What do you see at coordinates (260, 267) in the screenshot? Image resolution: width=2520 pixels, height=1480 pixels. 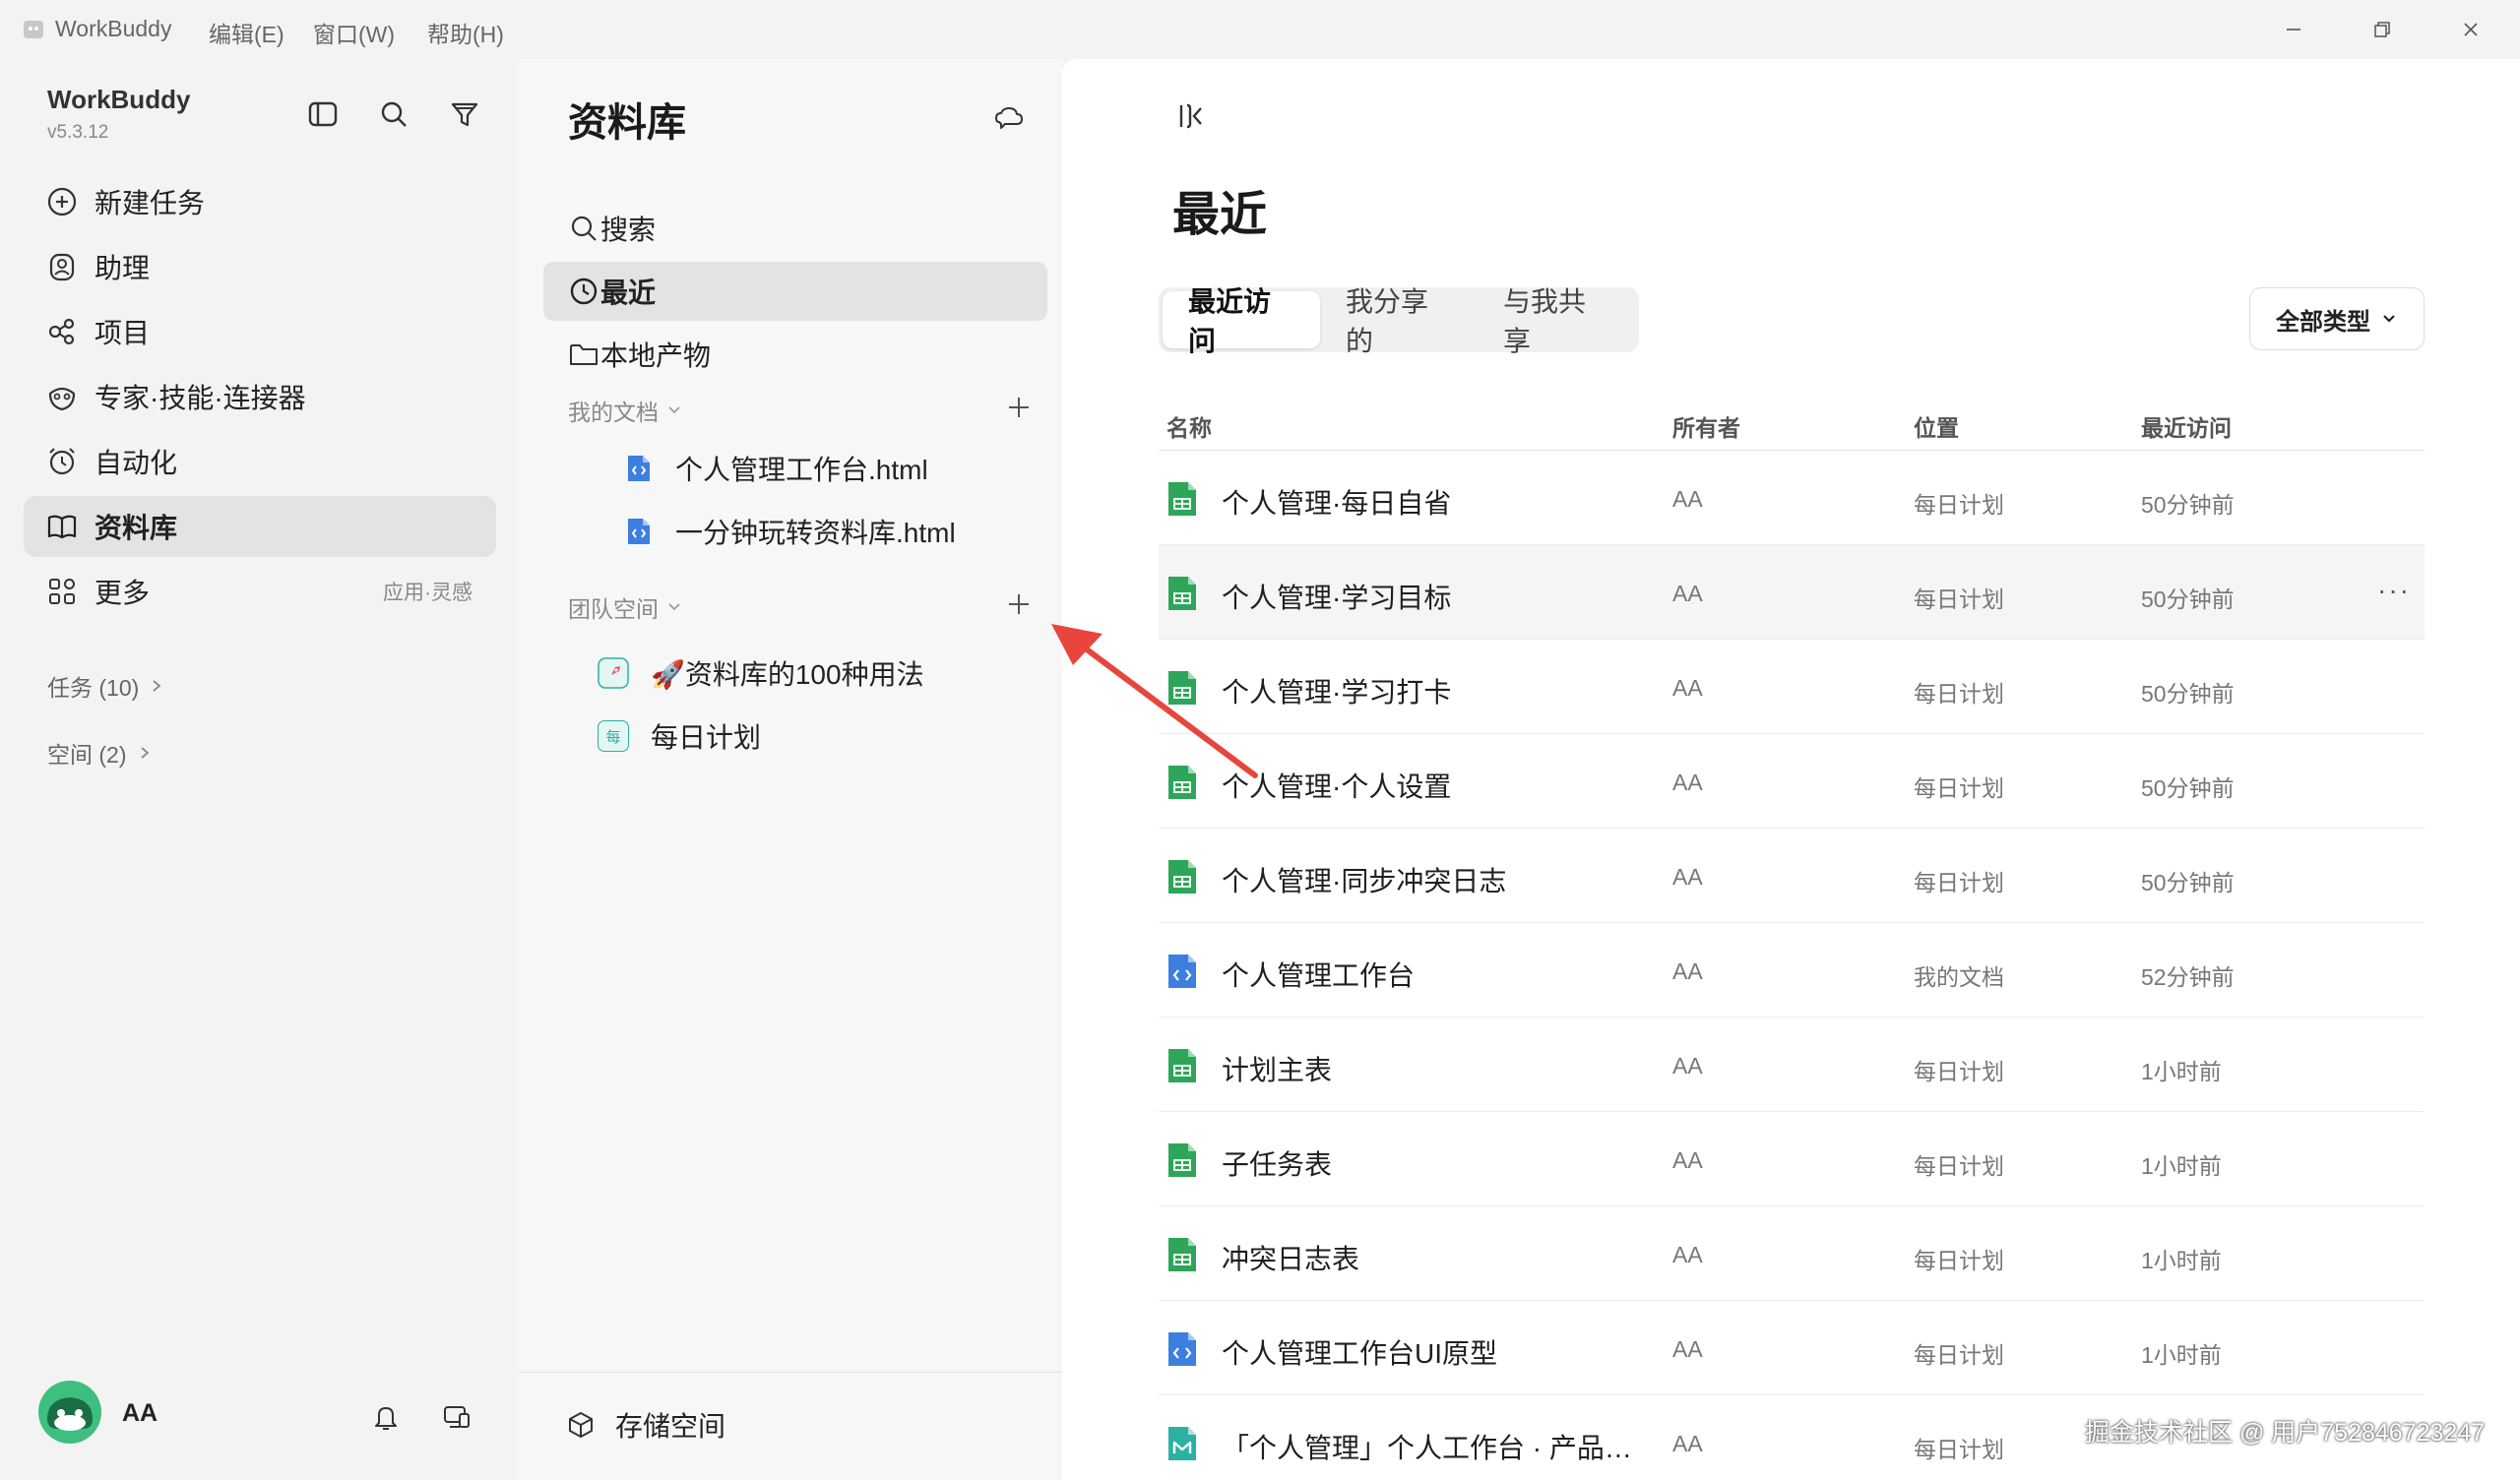 I see `sidebar-item-assistant: 助理` at bounding box center [260, 267].